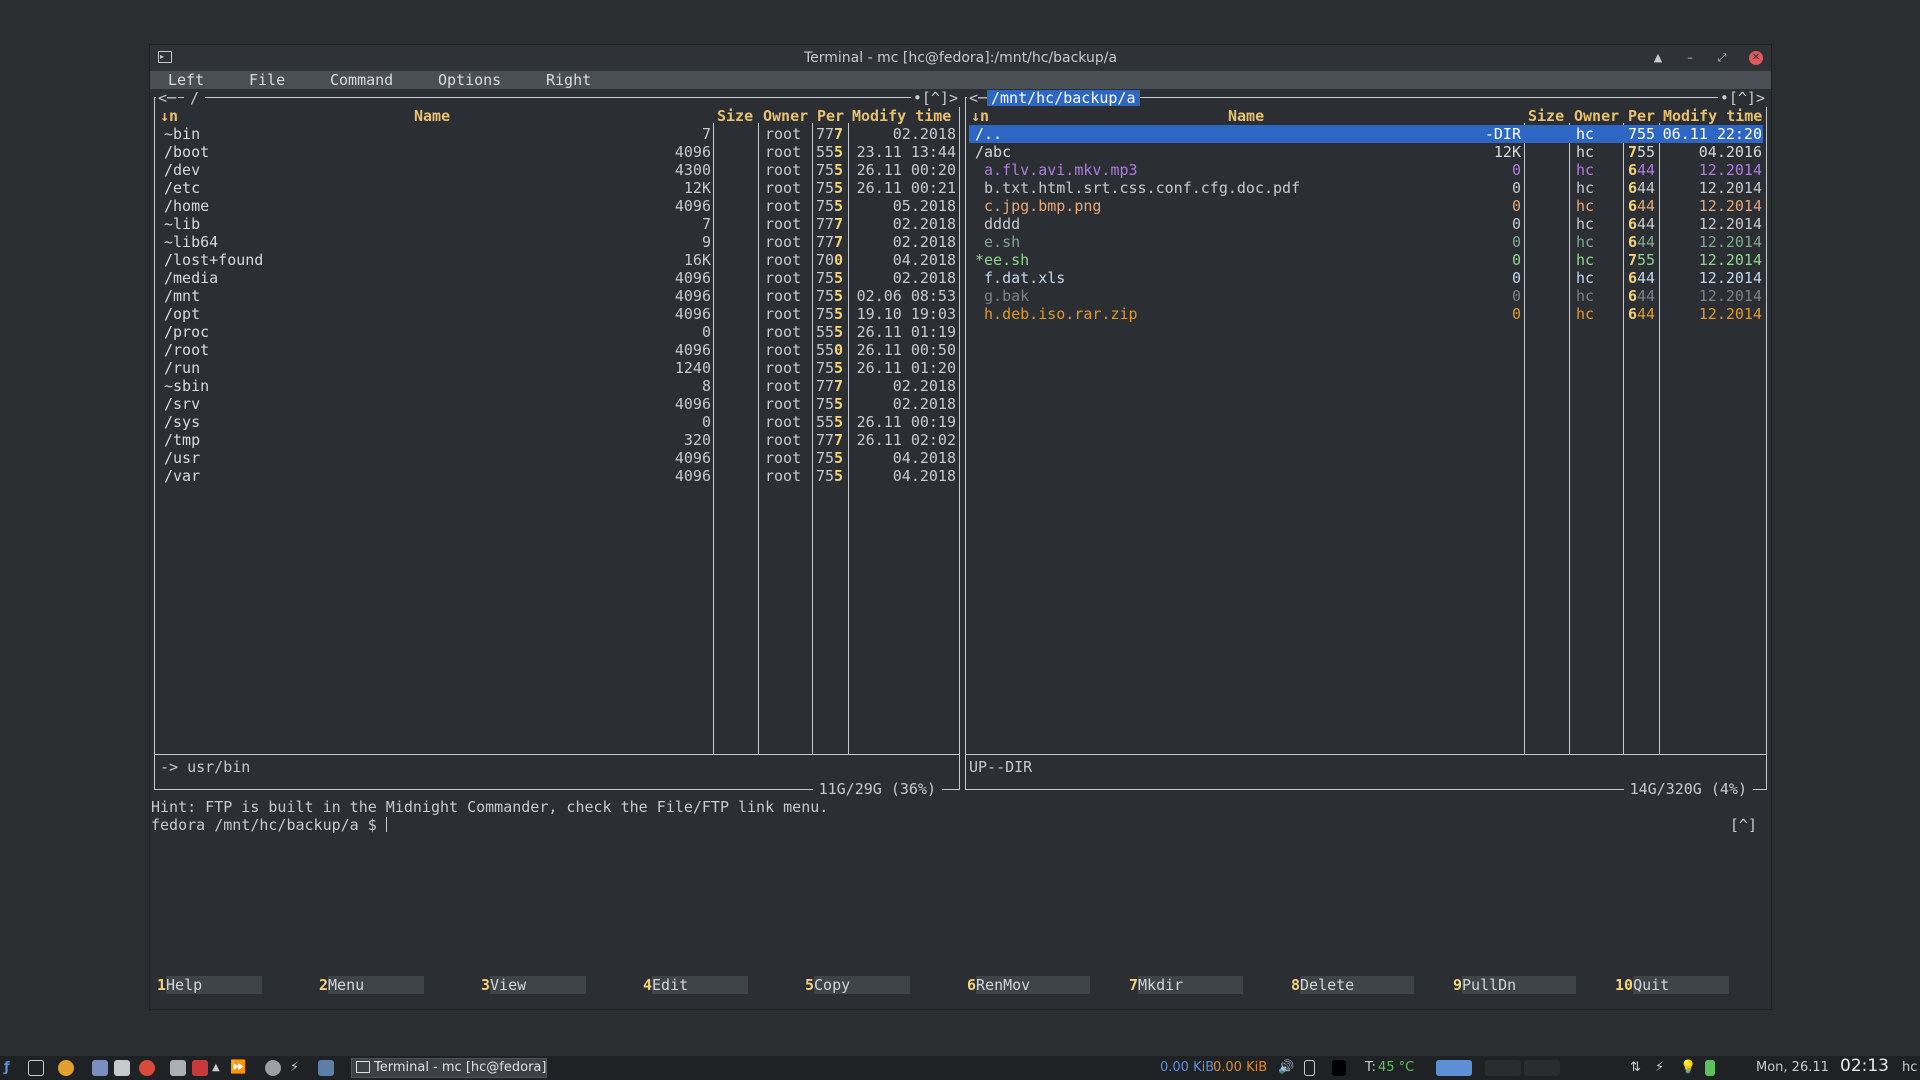  What do you see at coordinates (1186, 985) in the screenshot?
I see `fkey-mkdir-button: 7Mkdir` at bounding box center [1186, 985].